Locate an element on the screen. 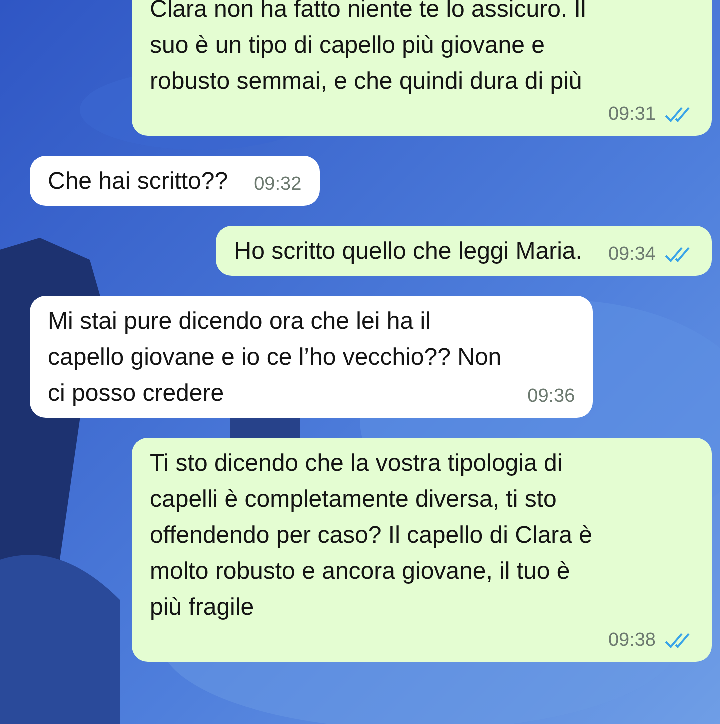 This screenshot has height=724, width=720. message-time: 09:38 is located at coordinates (632, 641).